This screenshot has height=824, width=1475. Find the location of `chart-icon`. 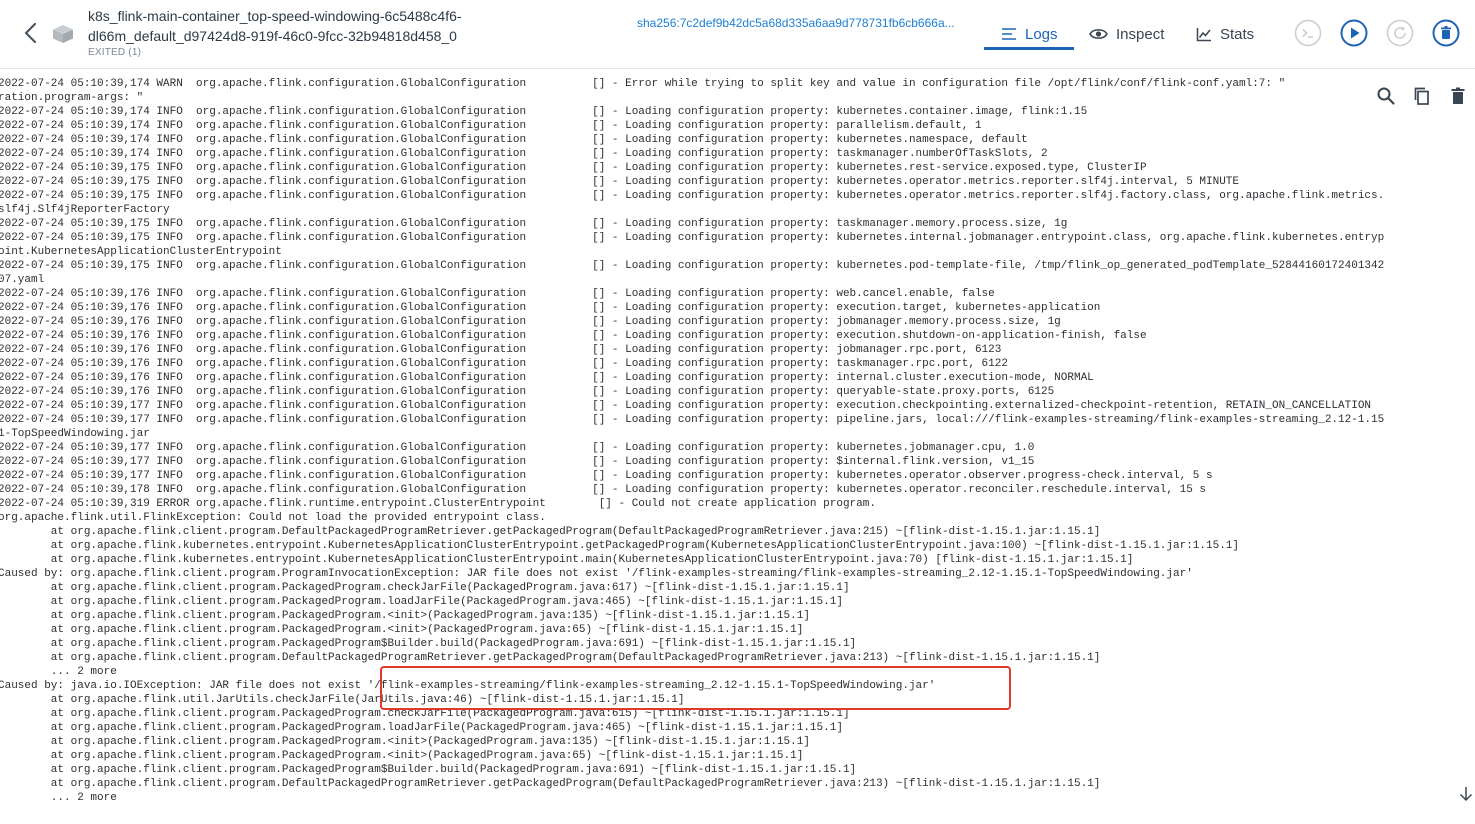

chart-icon is located at coordinates (1203, 34).